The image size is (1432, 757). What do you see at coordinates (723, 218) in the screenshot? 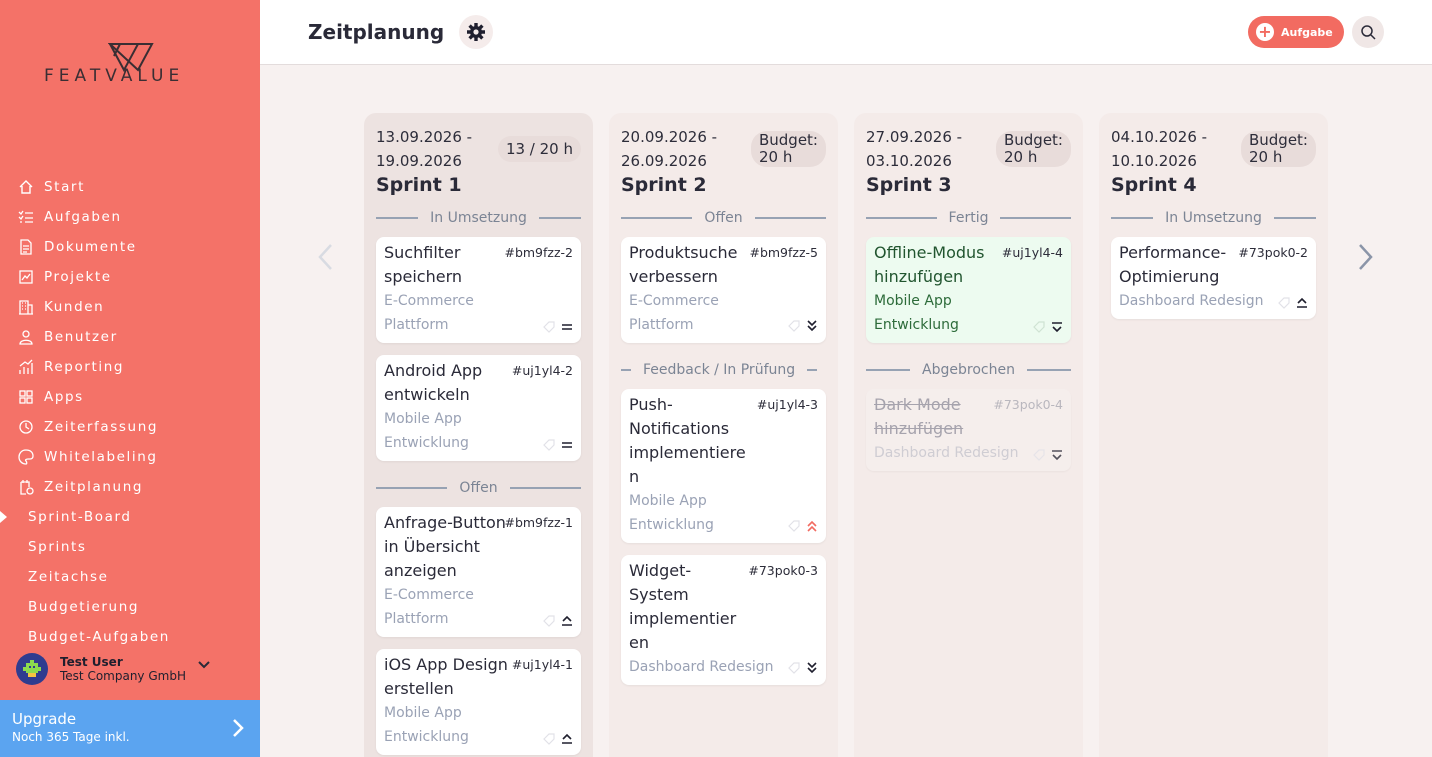
I see `status-divider: Offen` at bounding box center [723, 218].